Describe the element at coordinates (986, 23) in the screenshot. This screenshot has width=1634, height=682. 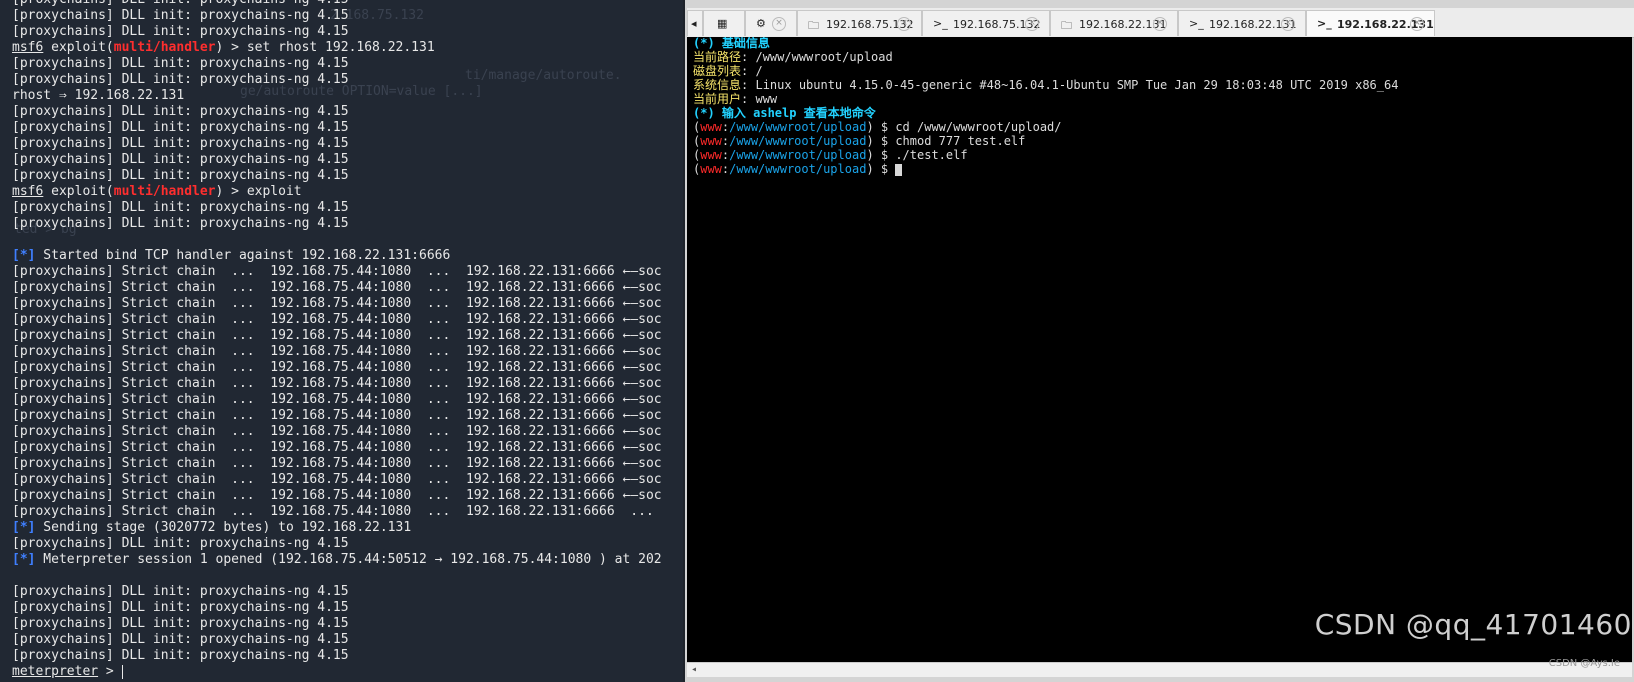
I see `tab-4: >_ 192.168.75.132 ×` at that location.